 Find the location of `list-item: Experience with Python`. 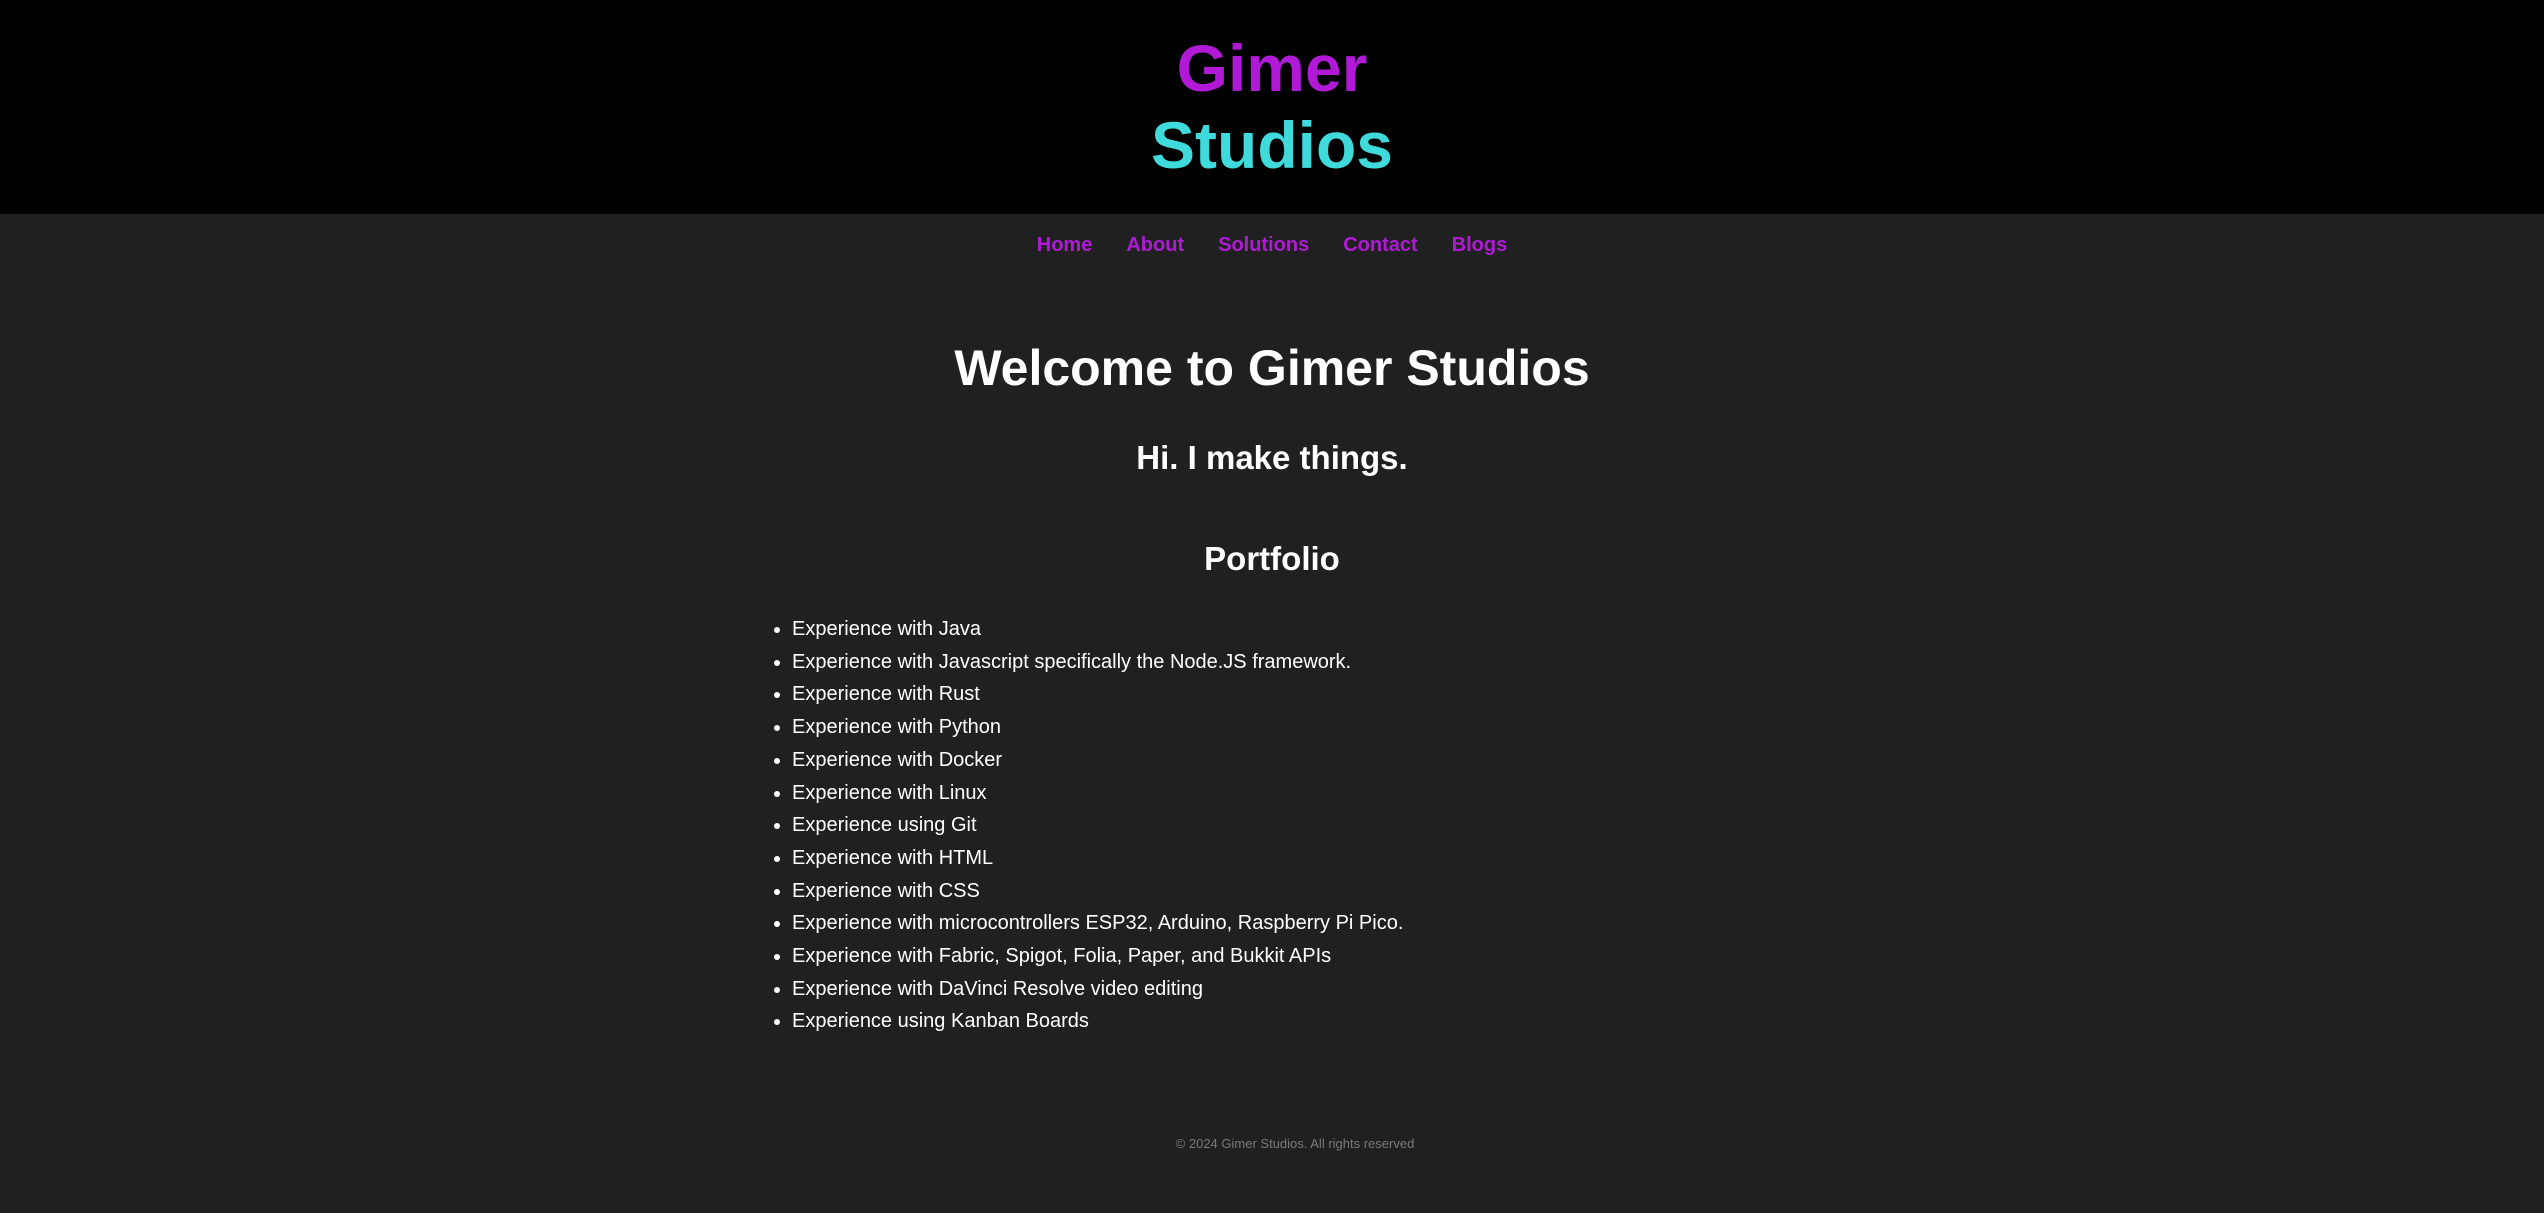

list-item: Experience with Python is located at coordinates (1287, 727).